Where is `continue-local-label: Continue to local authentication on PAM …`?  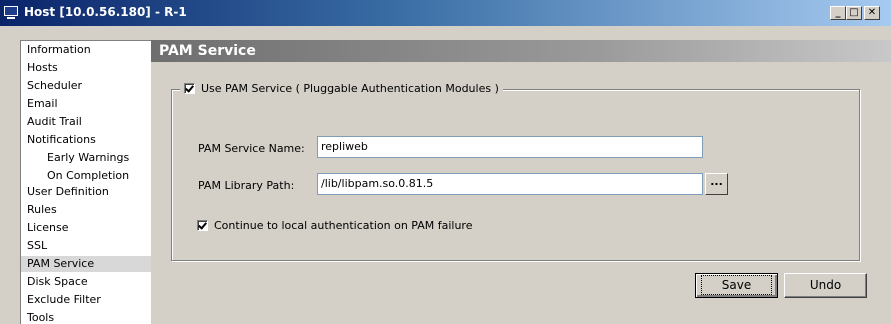
continue-local-label: Continue to local authentication on PAM … is located at coordinates (343, 225).